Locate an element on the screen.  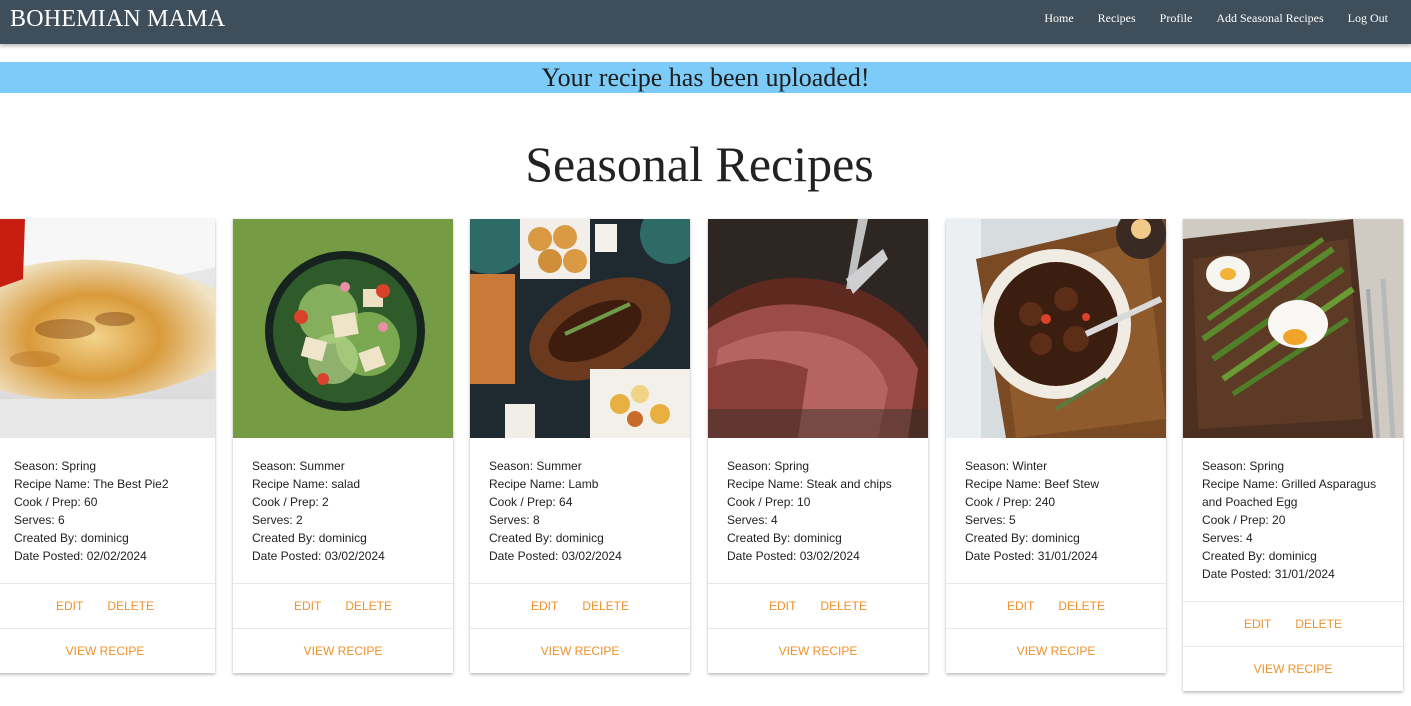
detail-cook-prep: Cook / Prep: 20 is located at coordinates (1244, 520).